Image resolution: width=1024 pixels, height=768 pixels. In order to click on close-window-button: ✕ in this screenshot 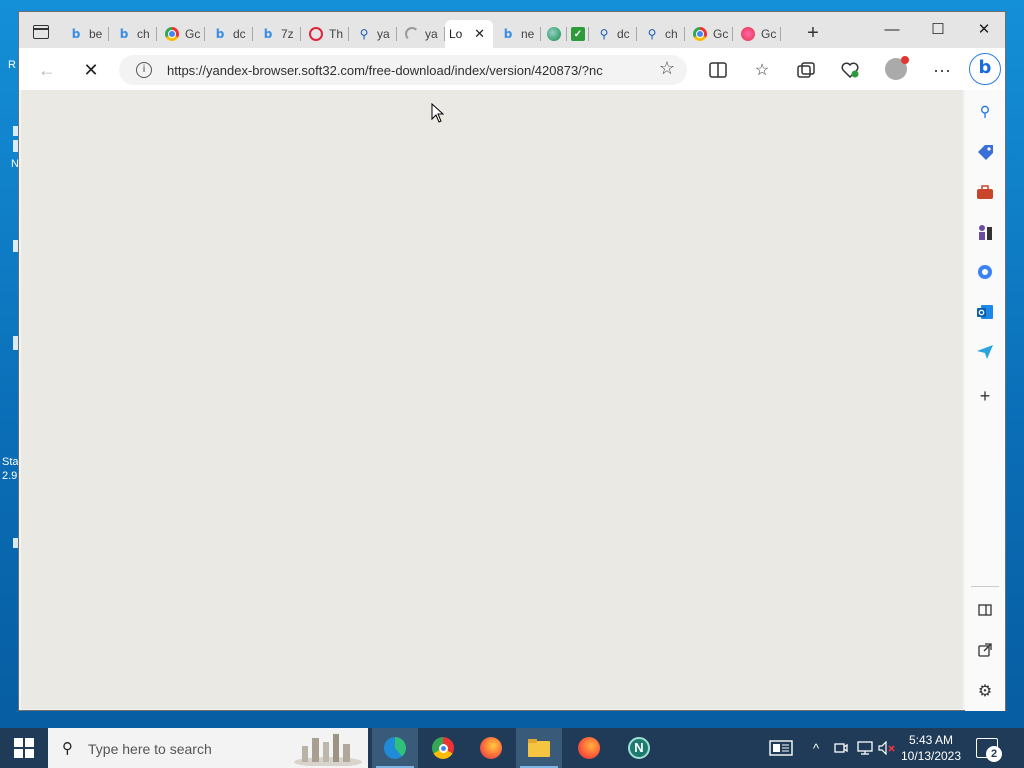, I will do `click(984, 29)`.